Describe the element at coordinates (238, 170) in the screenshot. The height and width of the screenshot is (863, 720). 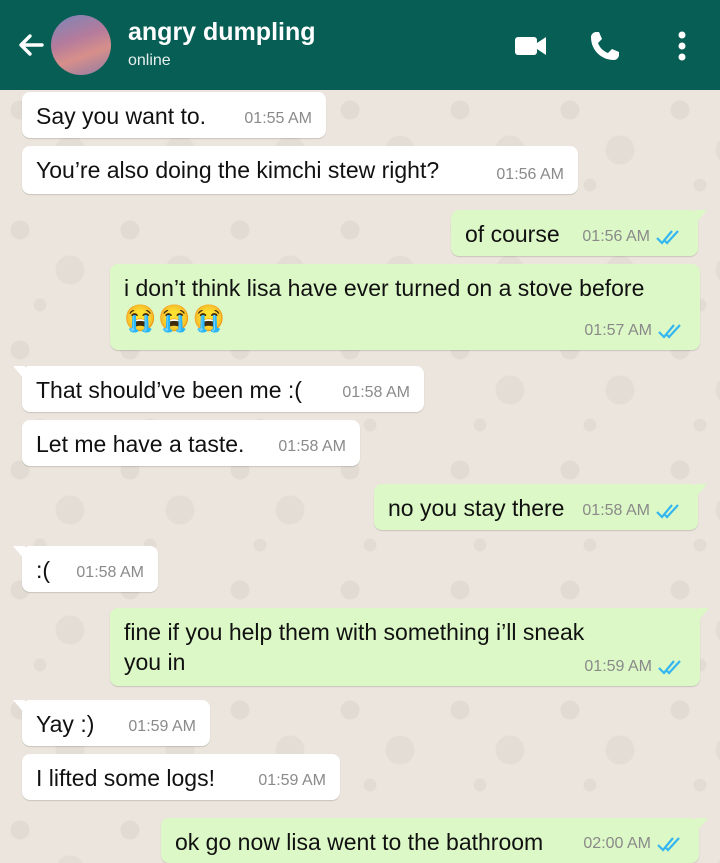
I see `message-text: You’re also doing the kimchi stew right?` at that location.